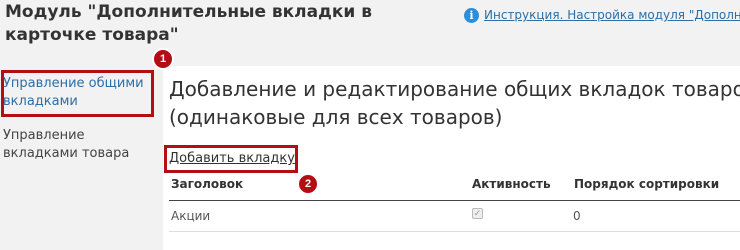  I want to click on row-title-cell: Акции, so click(190, 216).